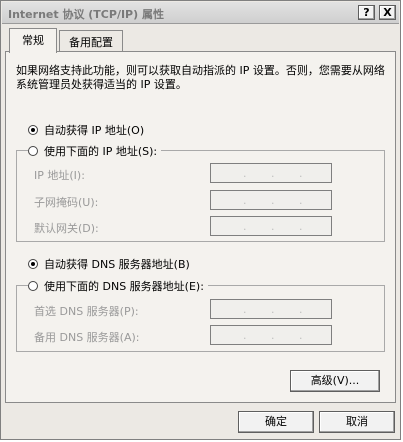 Image resolution: width=403 pixels, height=442 pixels. What do you see at coordinates (87, 337) in the screenshot?
I see `alternate-dns-label: 备用 DNS 服务器(A):` at bounding box center [87, 337].